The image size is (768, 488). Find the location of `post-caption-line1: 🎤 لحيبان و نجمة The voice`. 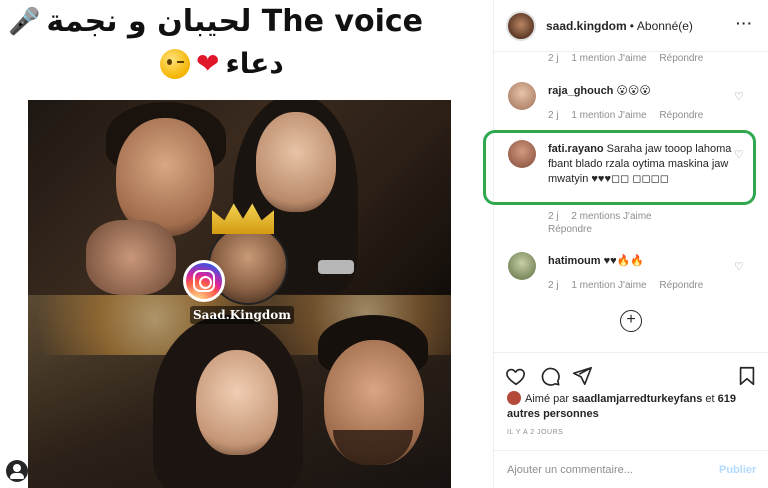

post-caption-line1: 🎤 لحيبان و نجمة The voice is located at coordinates (248, 22).